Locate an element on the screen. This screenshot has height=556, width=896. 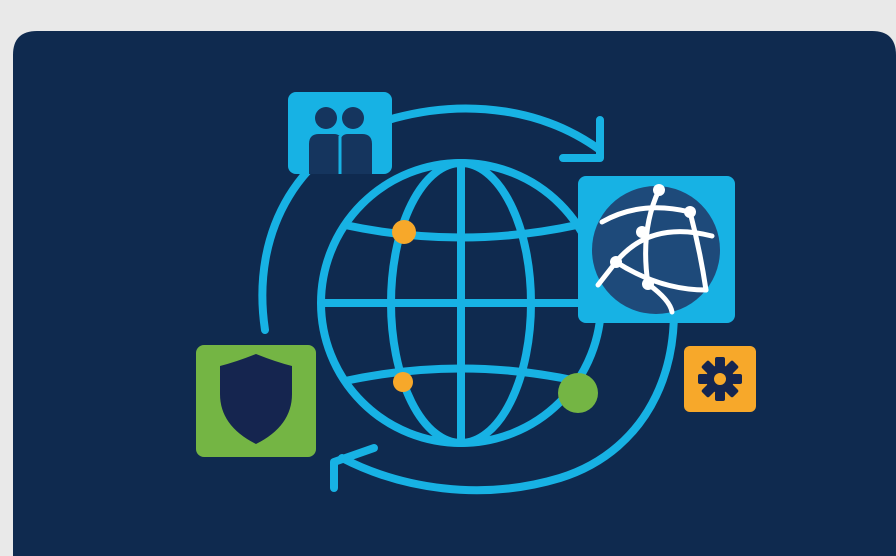
shield-icon is located at coordinates (256, 401).